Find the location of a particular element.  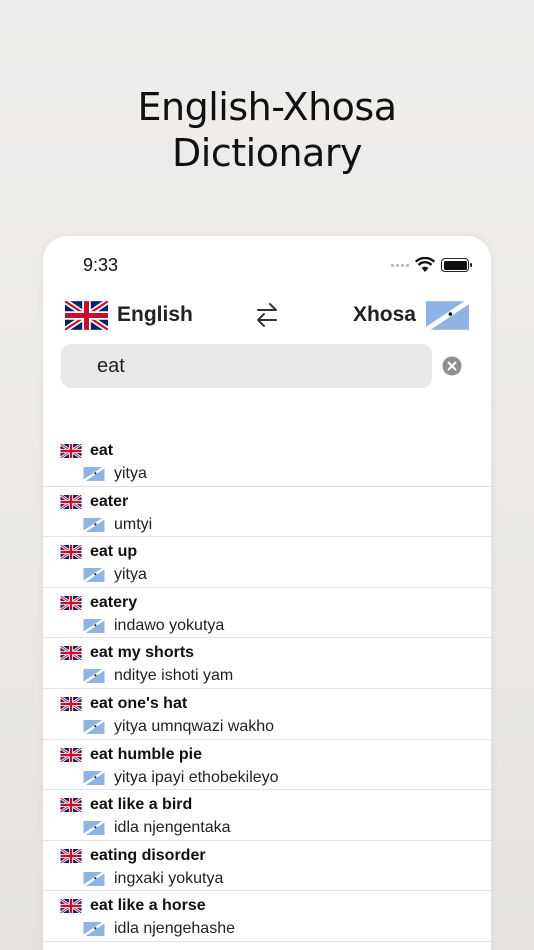

xhosa-translation: nditye ishoti yam is located at coordinates (174, 676).